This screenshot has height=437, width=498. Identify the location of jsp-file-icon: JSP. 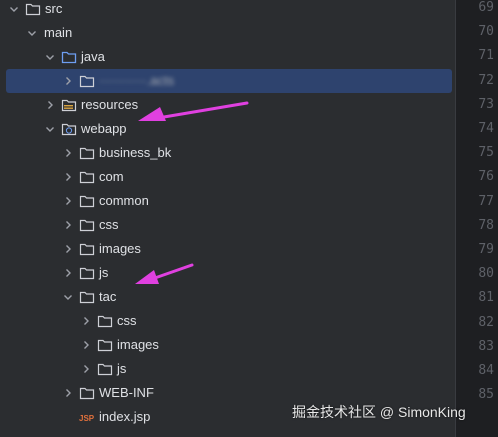
(87, 417).